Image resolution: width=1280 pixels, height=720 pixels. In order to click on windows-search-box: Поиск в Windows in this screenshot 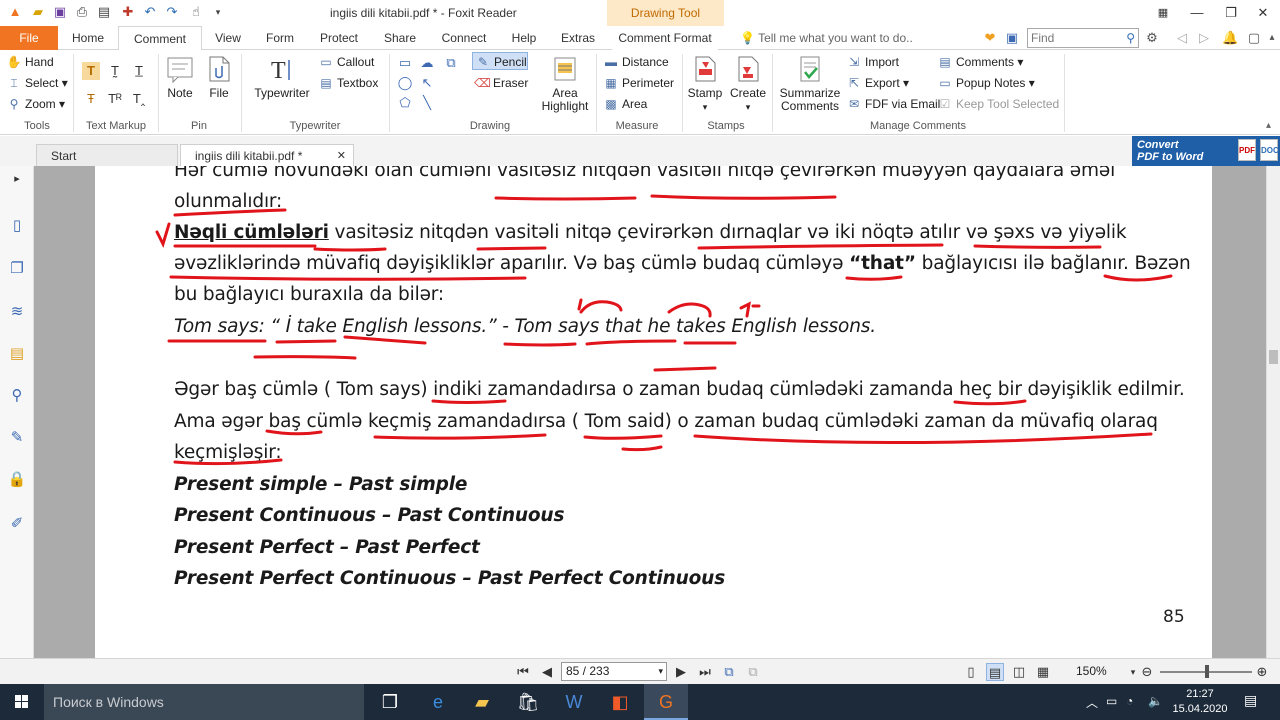, I will do `click(204, 702)`.